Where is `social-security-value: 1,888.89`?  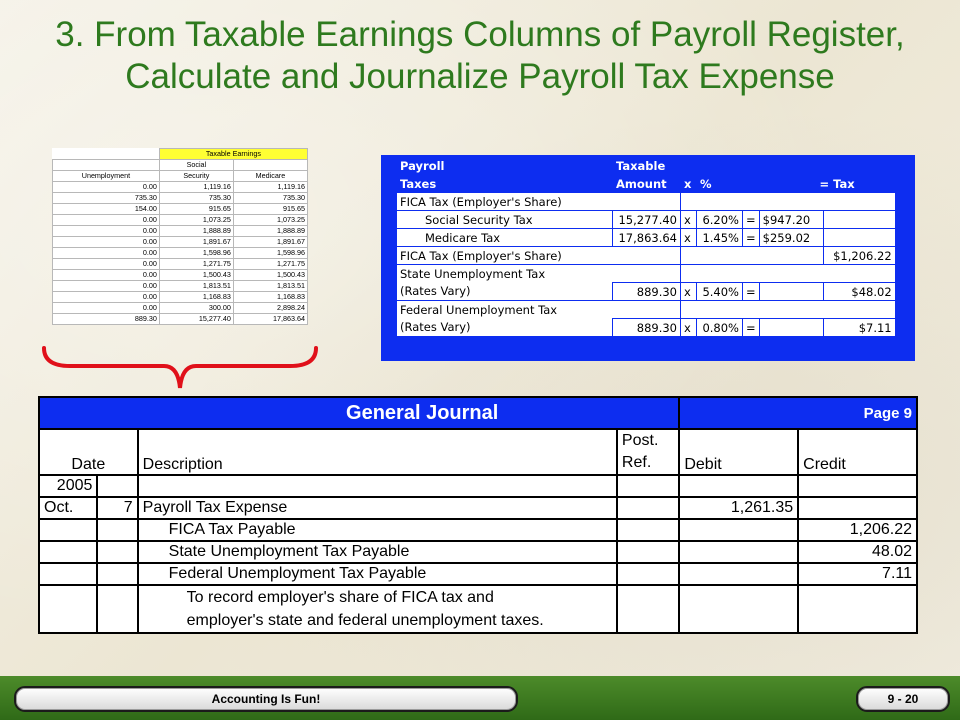
social-security-value: 1,888.89 is located at coordinates (196, 231).